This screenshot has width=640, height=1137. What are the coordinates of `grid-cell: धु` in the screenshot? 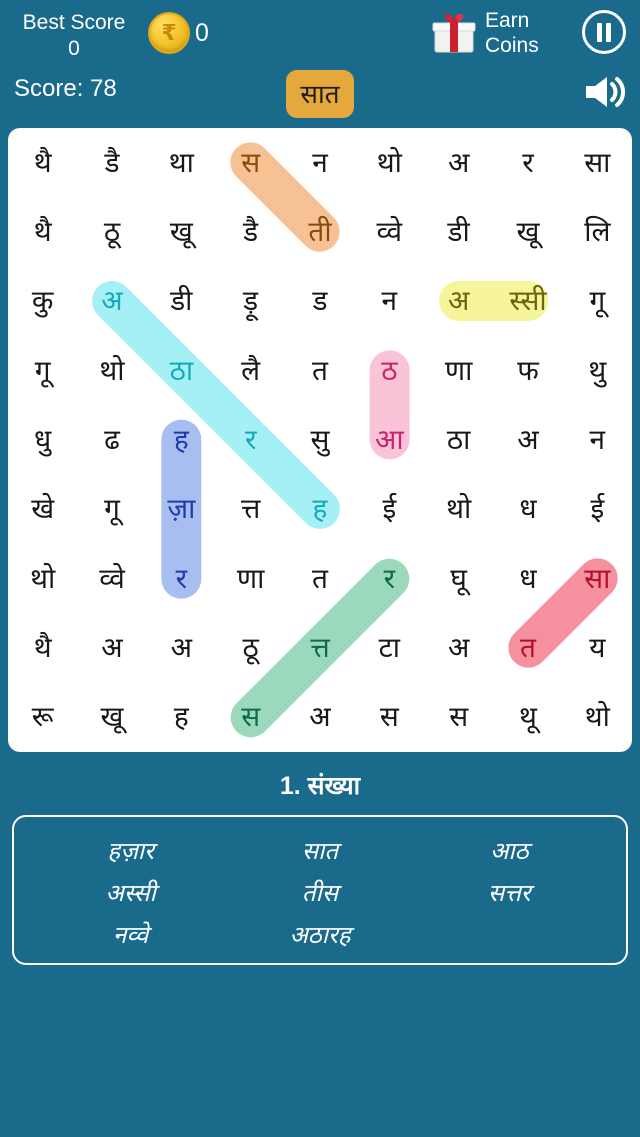 It's located at (42, 439).